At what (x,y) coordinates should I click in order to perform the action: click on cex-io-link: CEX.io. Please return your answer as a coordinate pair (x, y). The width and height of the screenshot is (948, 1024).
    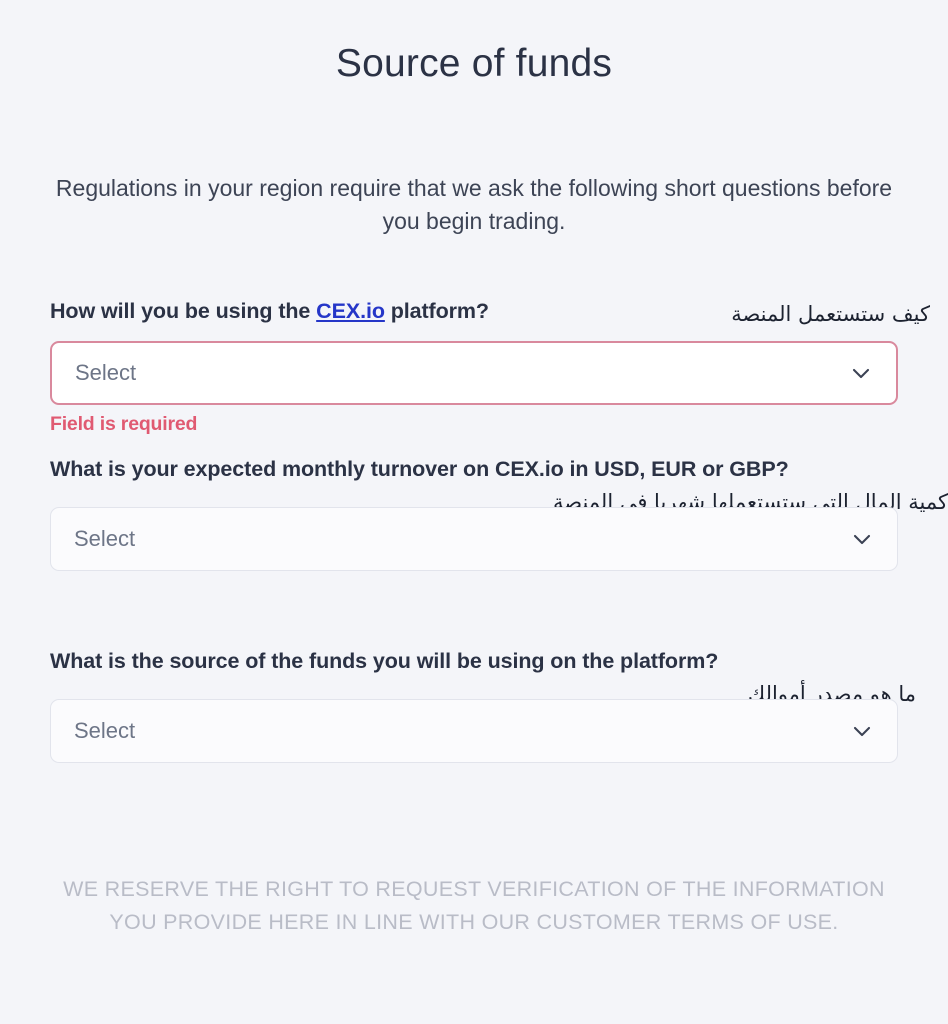
    Looking at the image, I should click on (350, 311).